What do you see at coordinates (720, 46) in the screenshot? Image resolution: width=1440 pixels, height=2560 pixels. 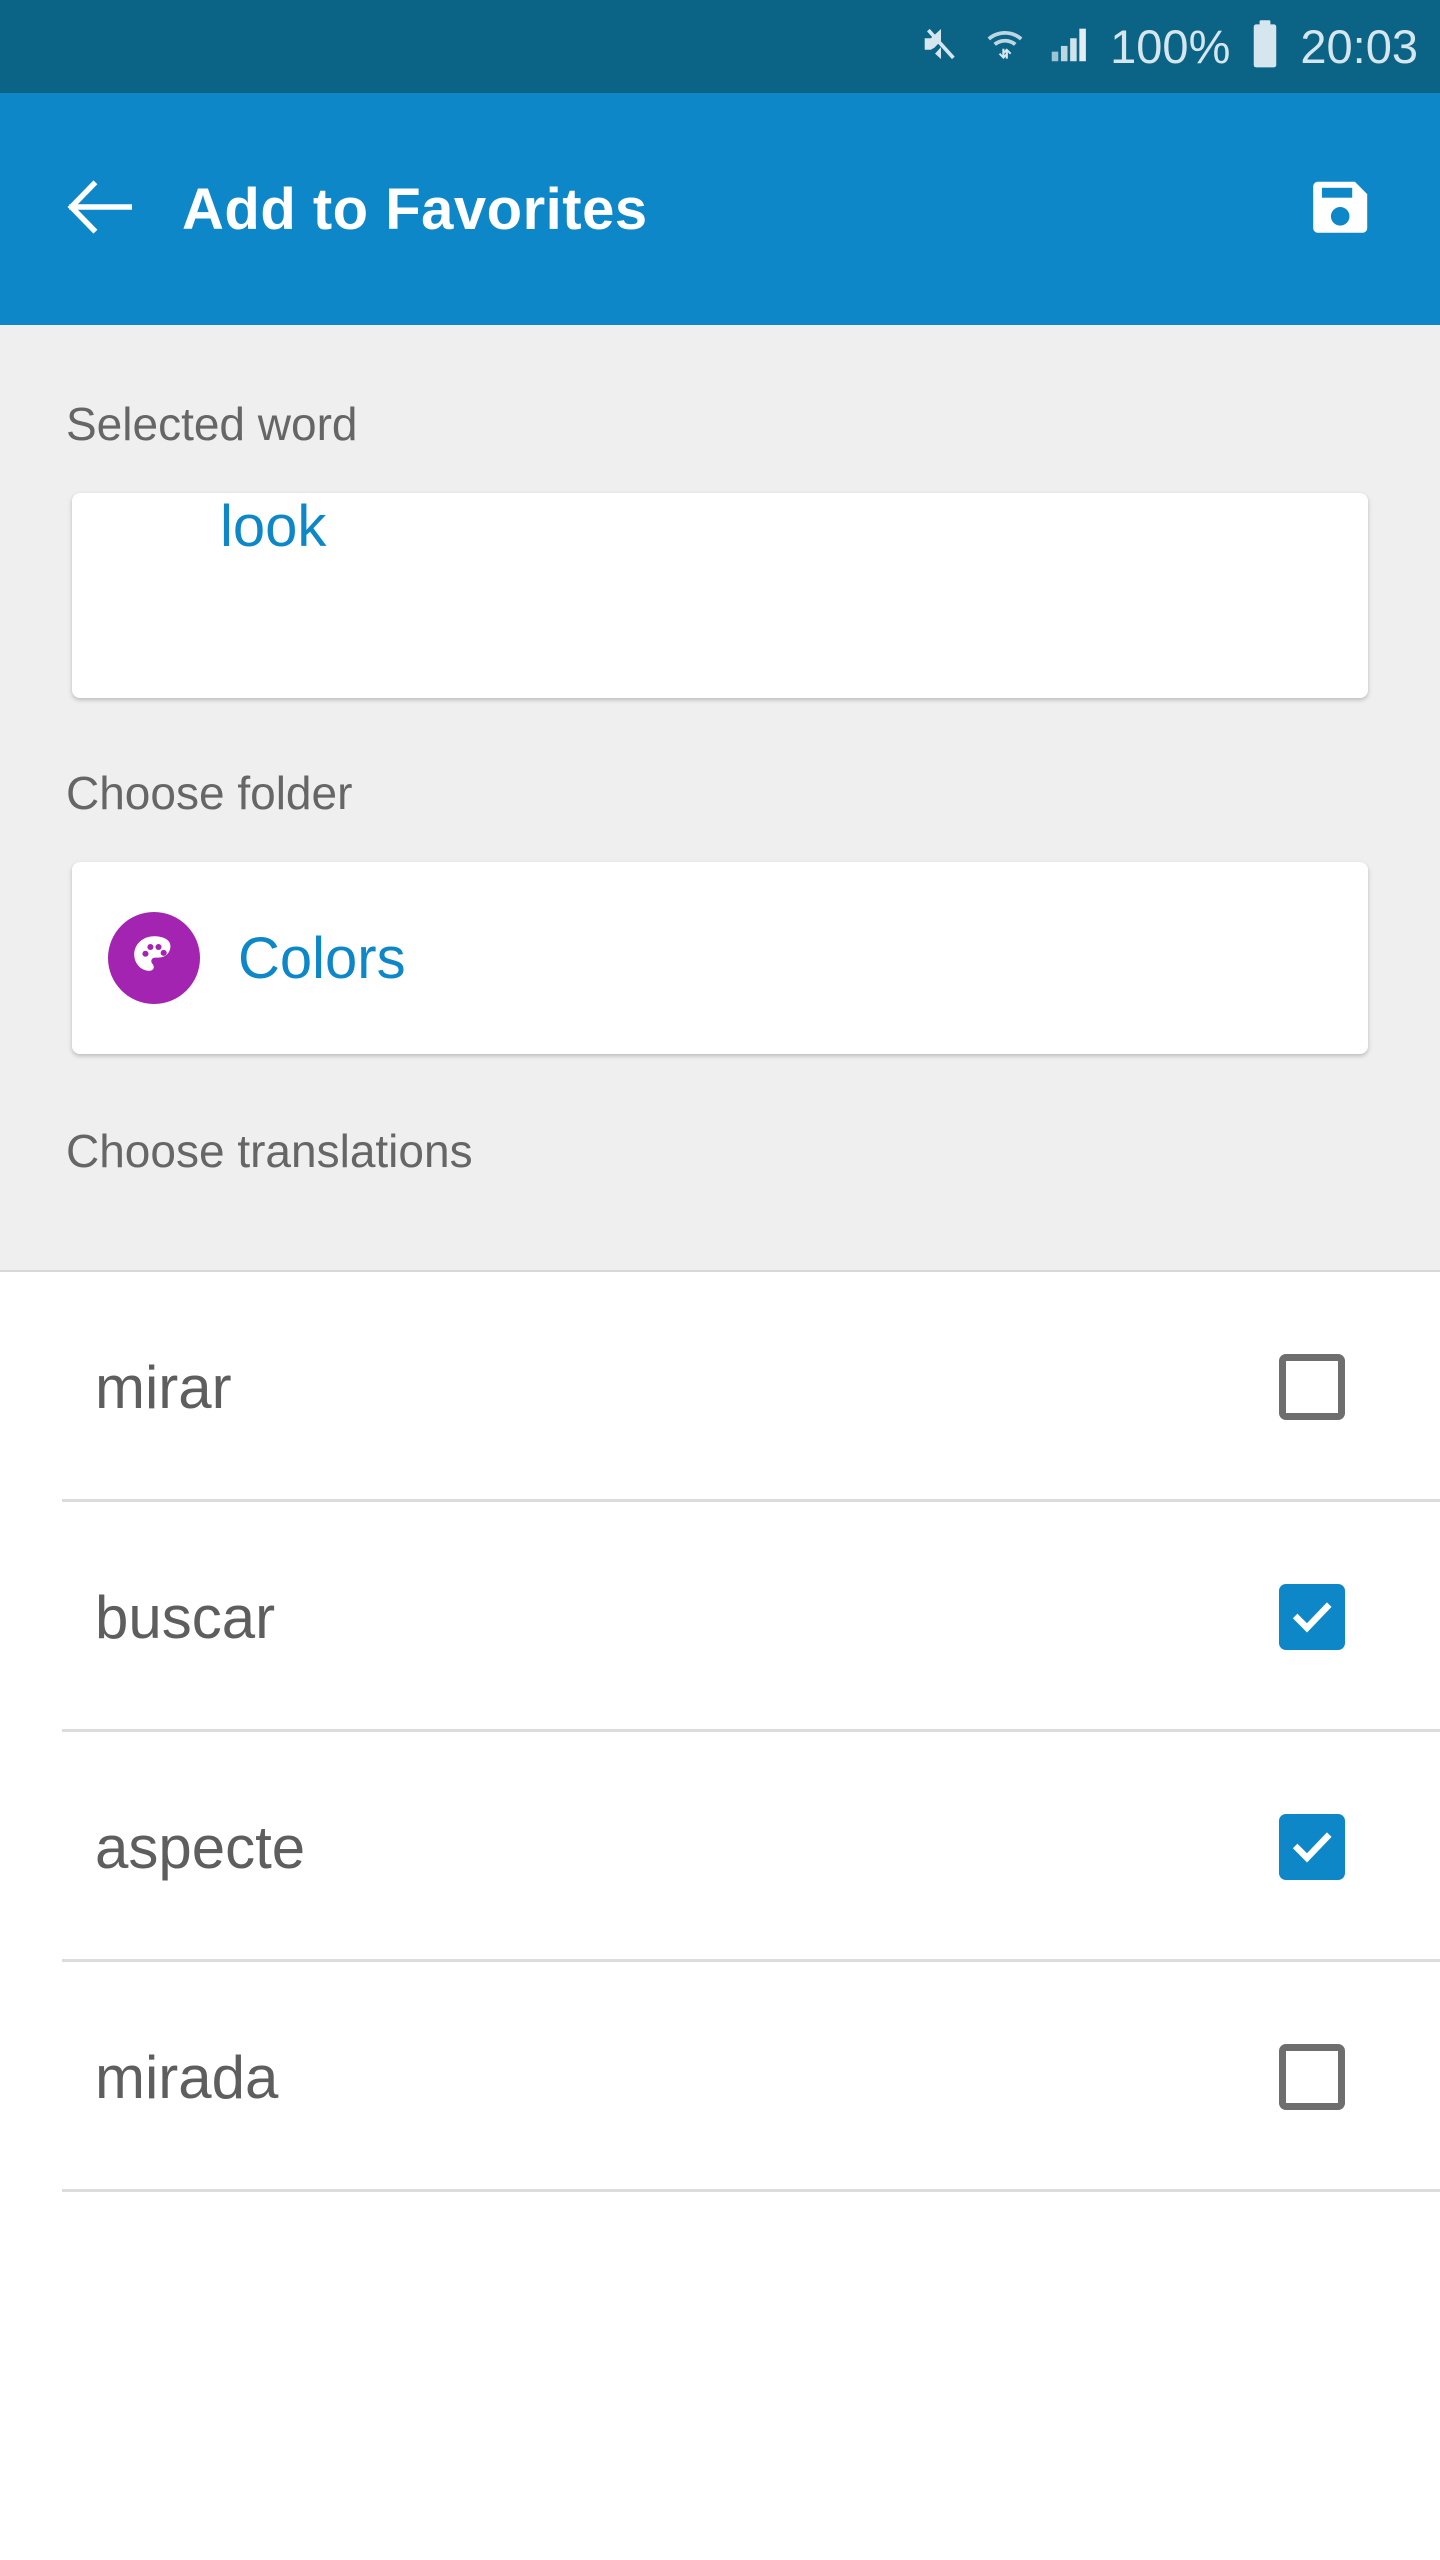 I see `status-bar: 100% 20:03` at bounding box center [720, 46].